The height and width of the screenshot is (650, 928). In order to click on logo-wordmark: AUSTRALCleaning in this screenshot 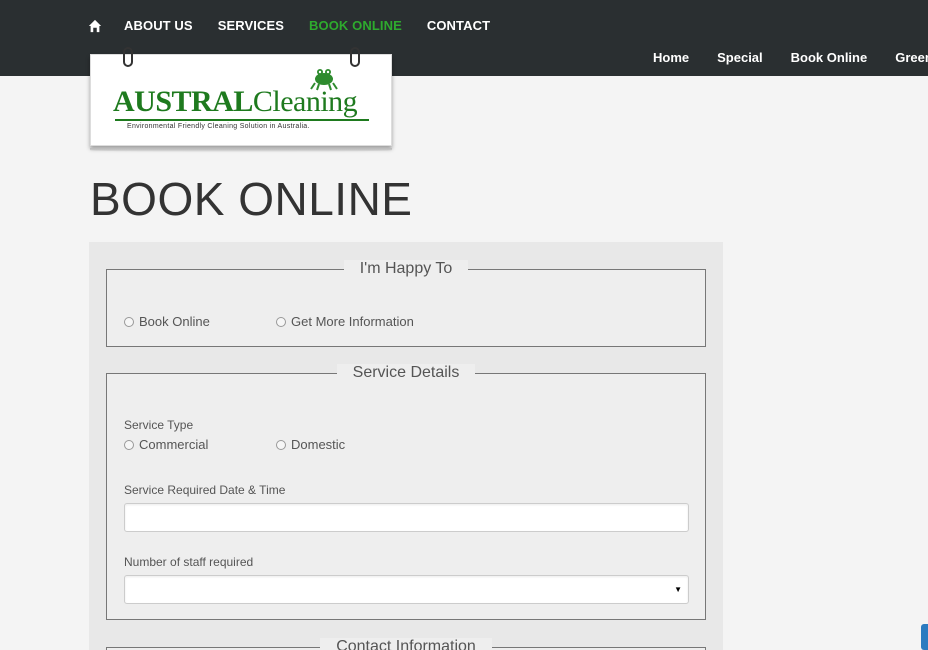, I will do `click(235, 102)`.